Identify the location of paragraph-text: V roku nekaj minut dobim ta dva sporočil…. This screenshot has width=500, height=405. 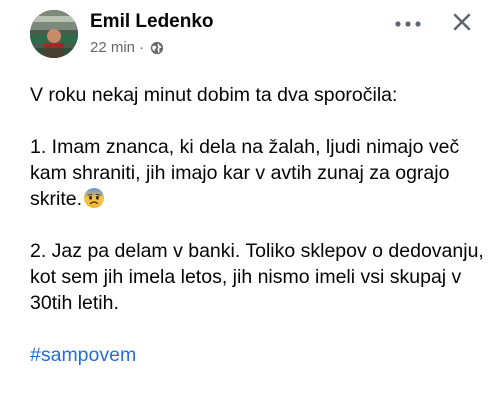
(214, 95).